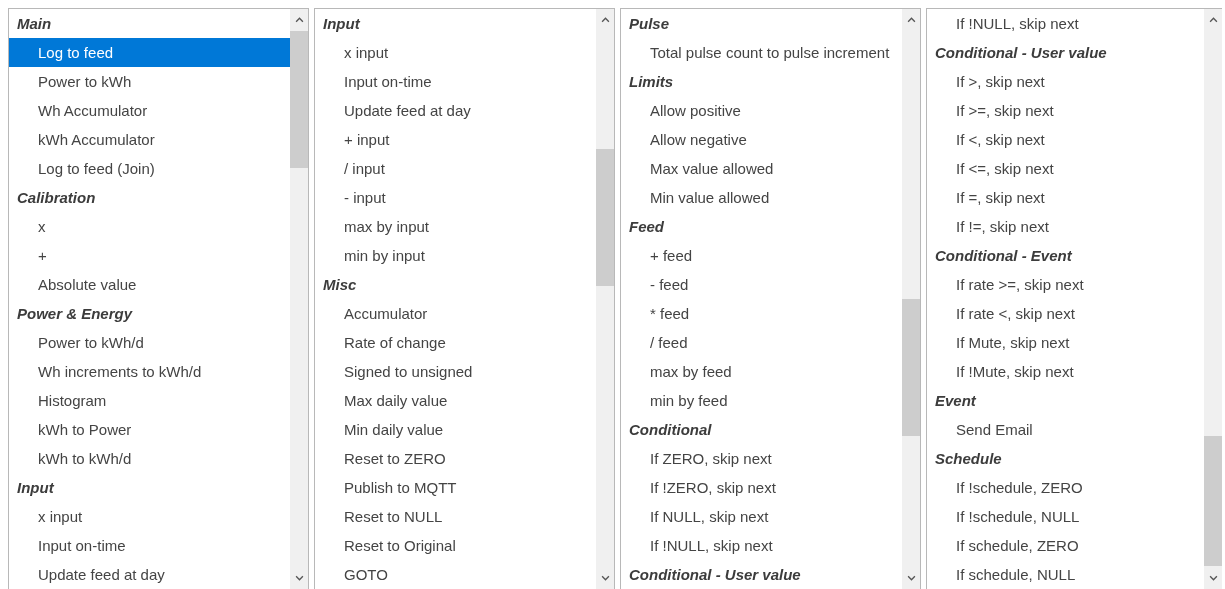 This screenshot has height=589, width=1225. I want to click on list-item: / input, so click(455, 168).